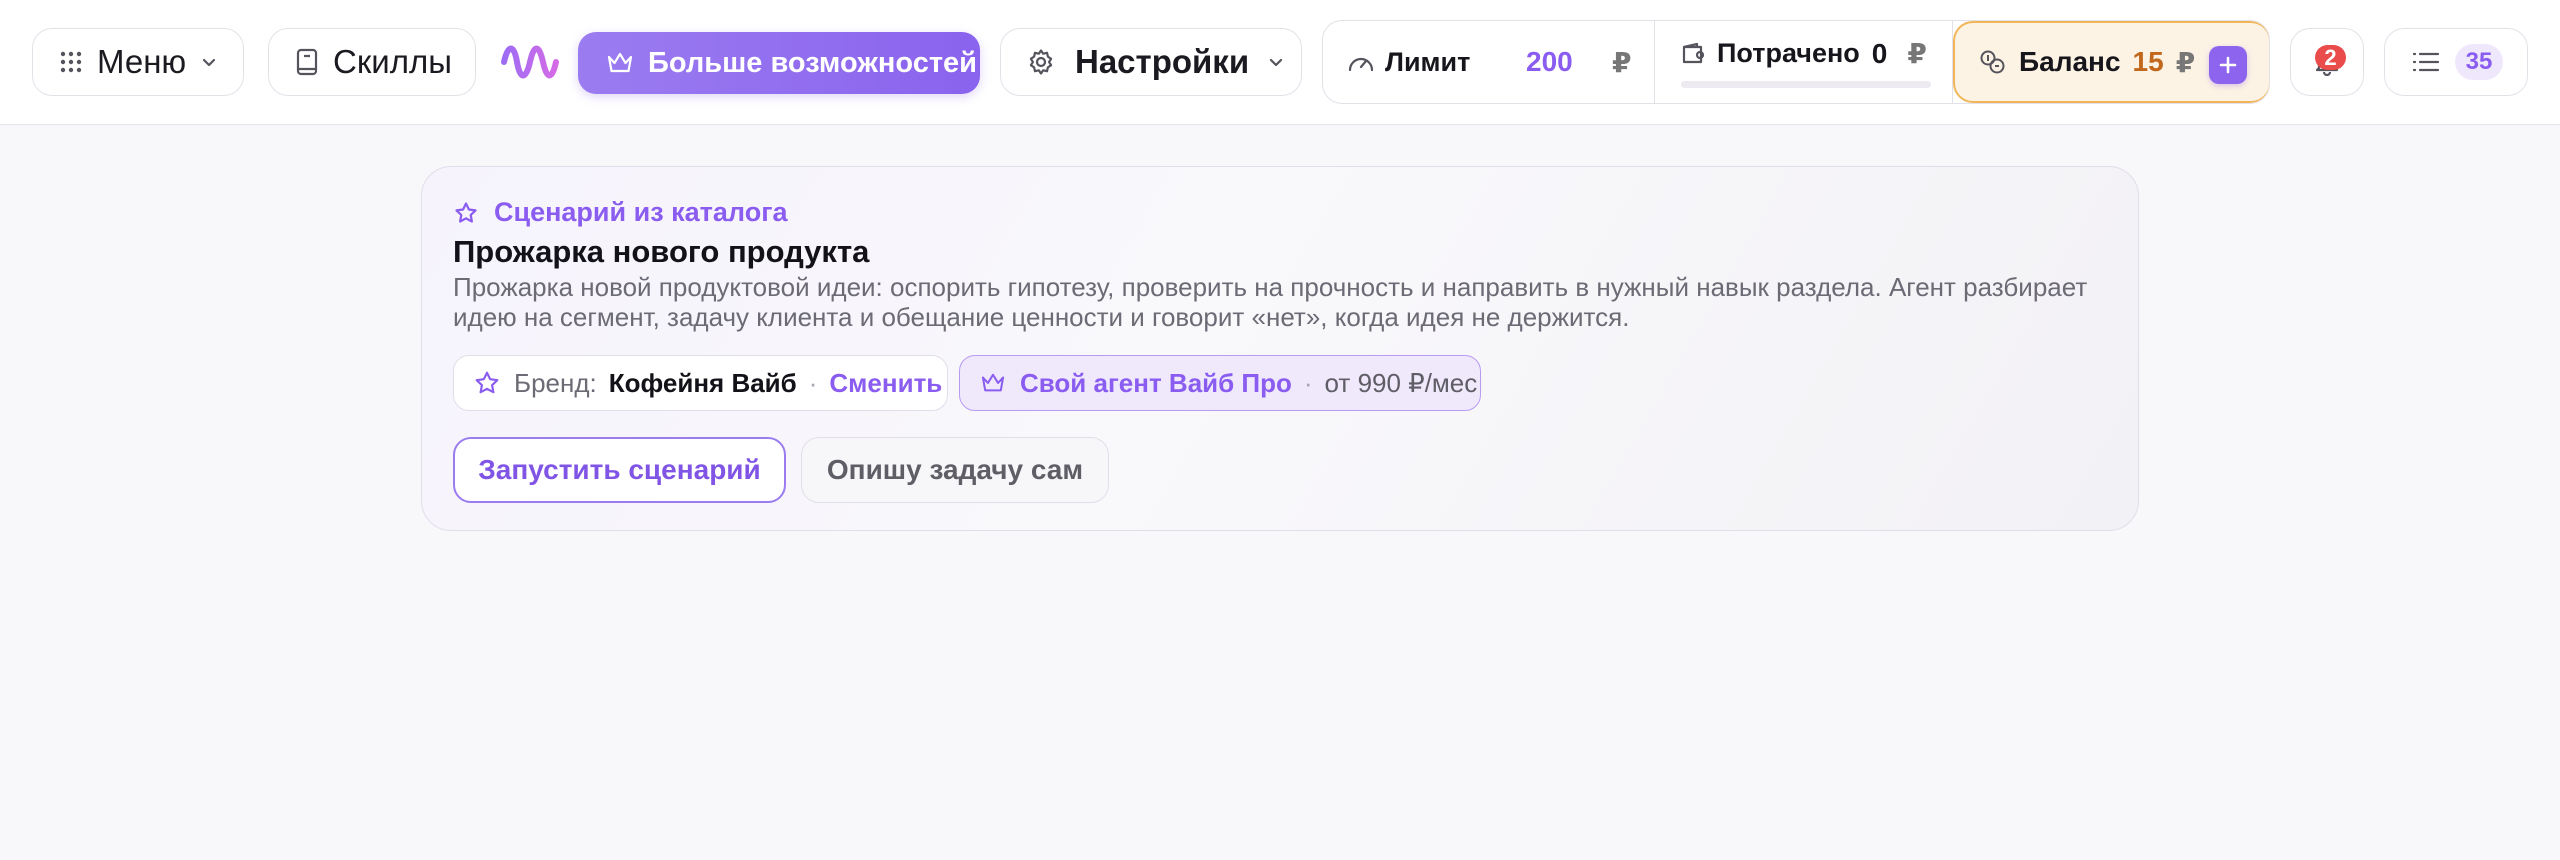  What do you see at coordinates (1489, 62) in the screenshot?
I see `limit-stat: Лимит 200 ₽` at bounding box center [1489, 62].